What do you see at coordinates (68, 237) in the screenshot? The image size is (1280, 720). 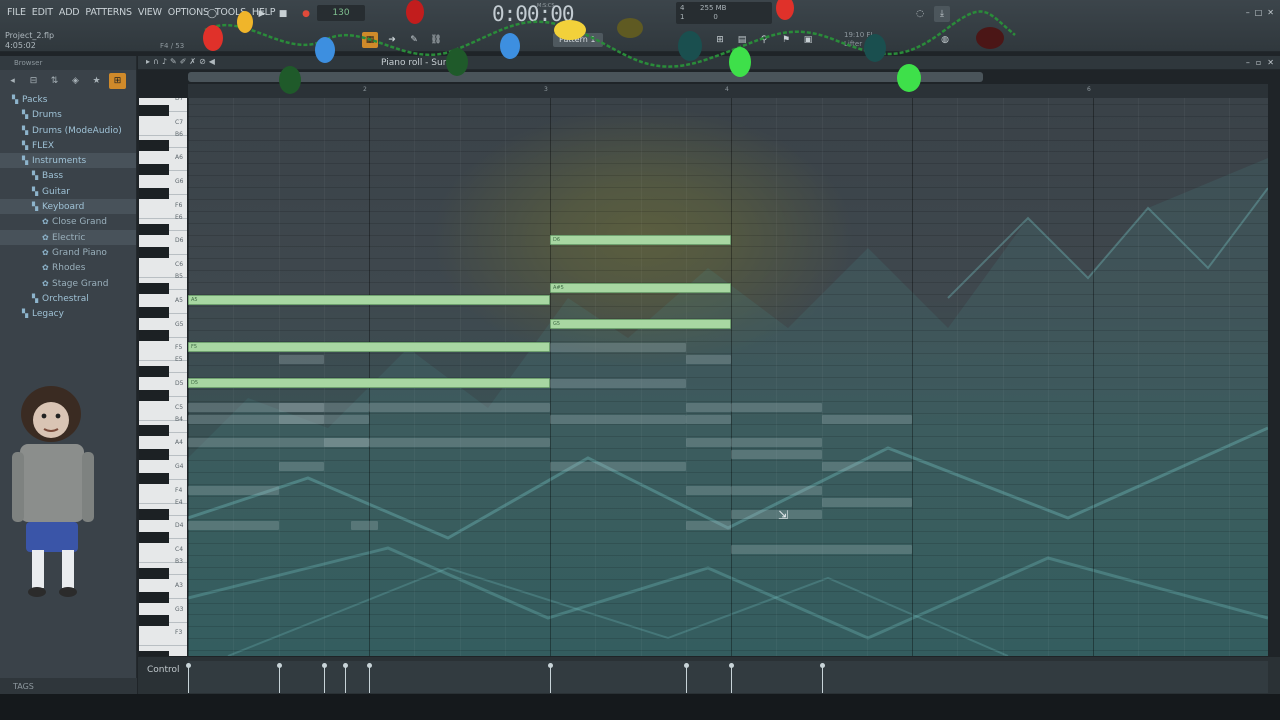 I see `browser-item: ✿ Electric` at bounding box center [68, 237].